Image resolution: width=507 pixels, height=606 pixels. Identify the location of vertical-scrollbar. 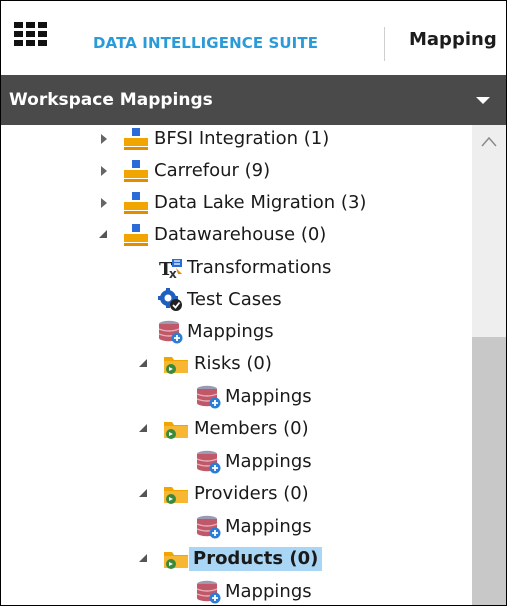
(489, 365).